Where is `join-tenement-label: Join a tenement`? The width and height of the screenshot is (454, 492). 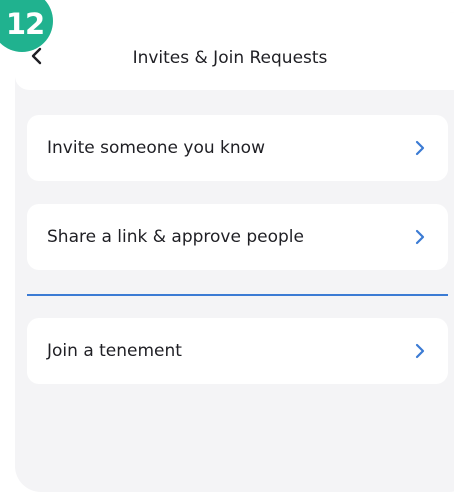
join-tenement-label: Join a tenement is located at coordinates (114, 351).